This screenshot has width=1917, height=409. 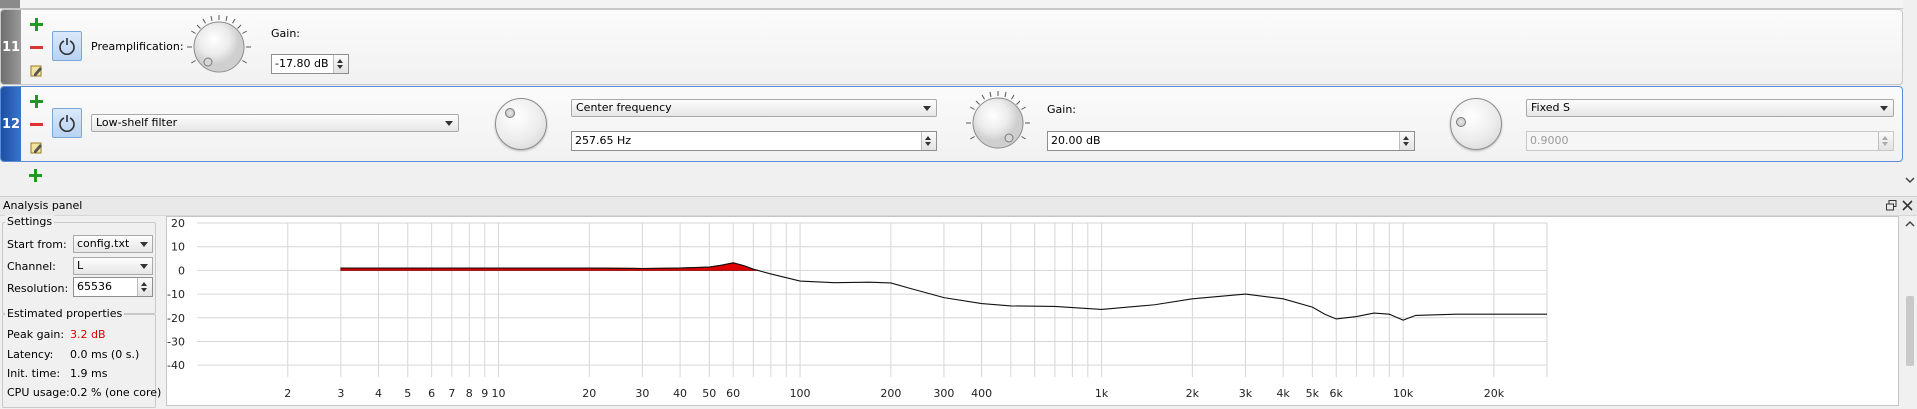 What do you see at coordinates (981, 393) in the screenshot?
I see `x-tick-label: 400` at bounding box center [981, 393].